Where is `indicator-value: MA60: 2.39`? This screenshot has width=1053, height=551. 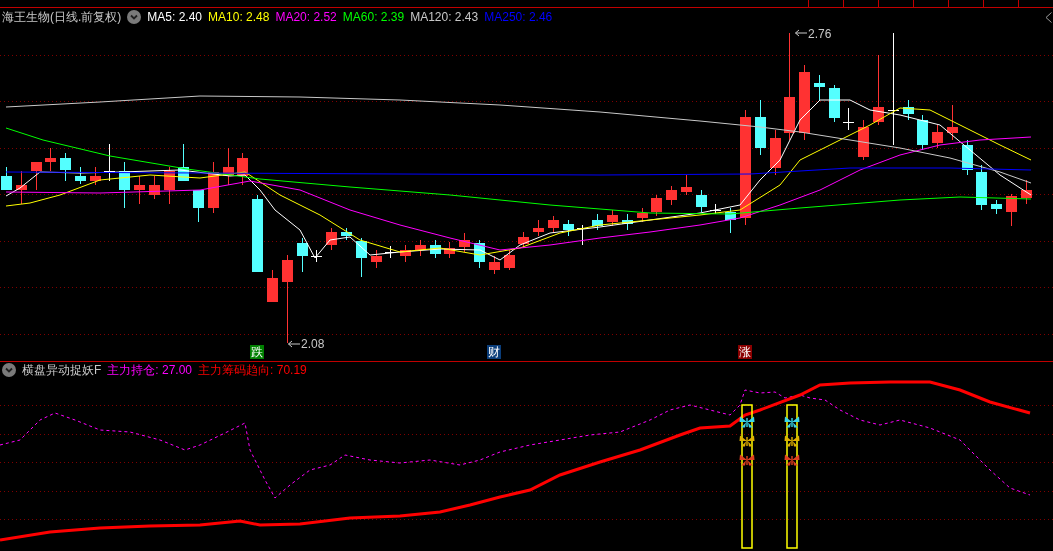 indicator-value: MA60: 2.39 is located at coordinates (373, 17).